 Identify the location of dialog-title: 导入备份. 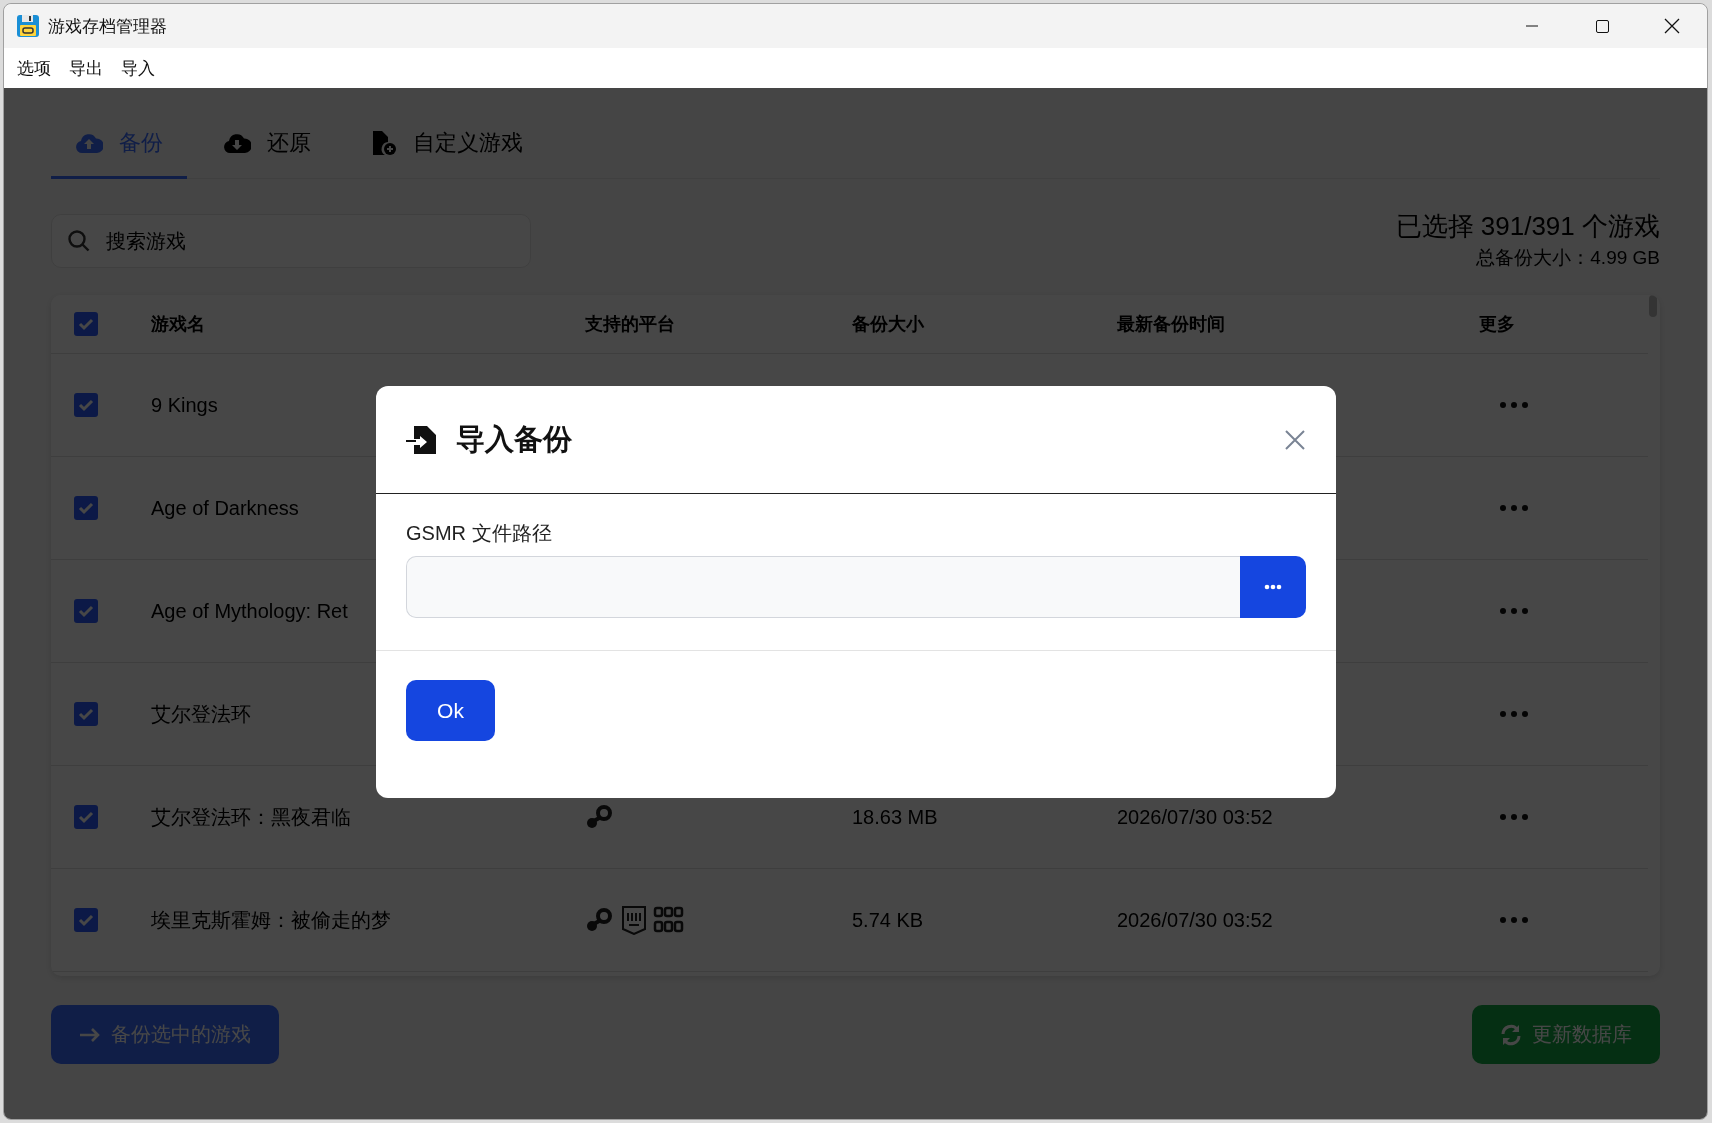
(514, 439).